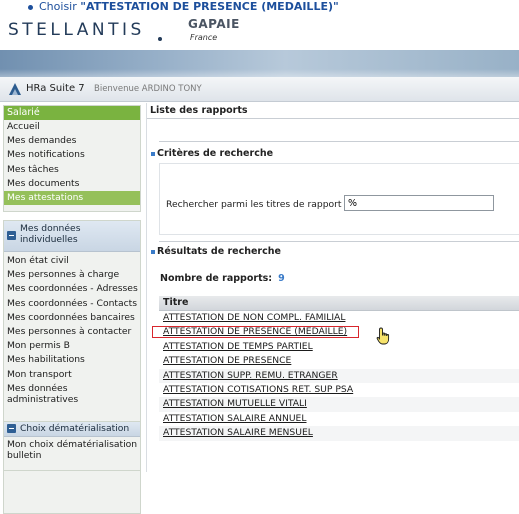 This screenshot has height=514, width=519. What do you see at coordinates (15, 89) in the screenshot?
I see `hra-logo-icon` at bounding box center [15, 89].